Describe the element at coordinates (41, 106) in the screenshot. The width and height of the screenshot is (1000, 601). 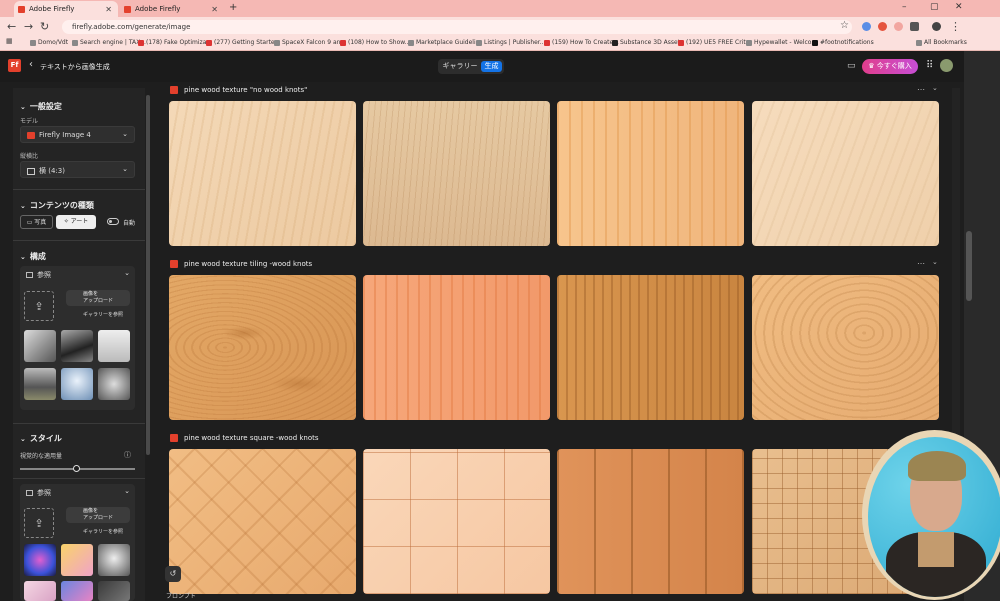
I see `general-settings-header: ⌄ 一般設定` at that location.